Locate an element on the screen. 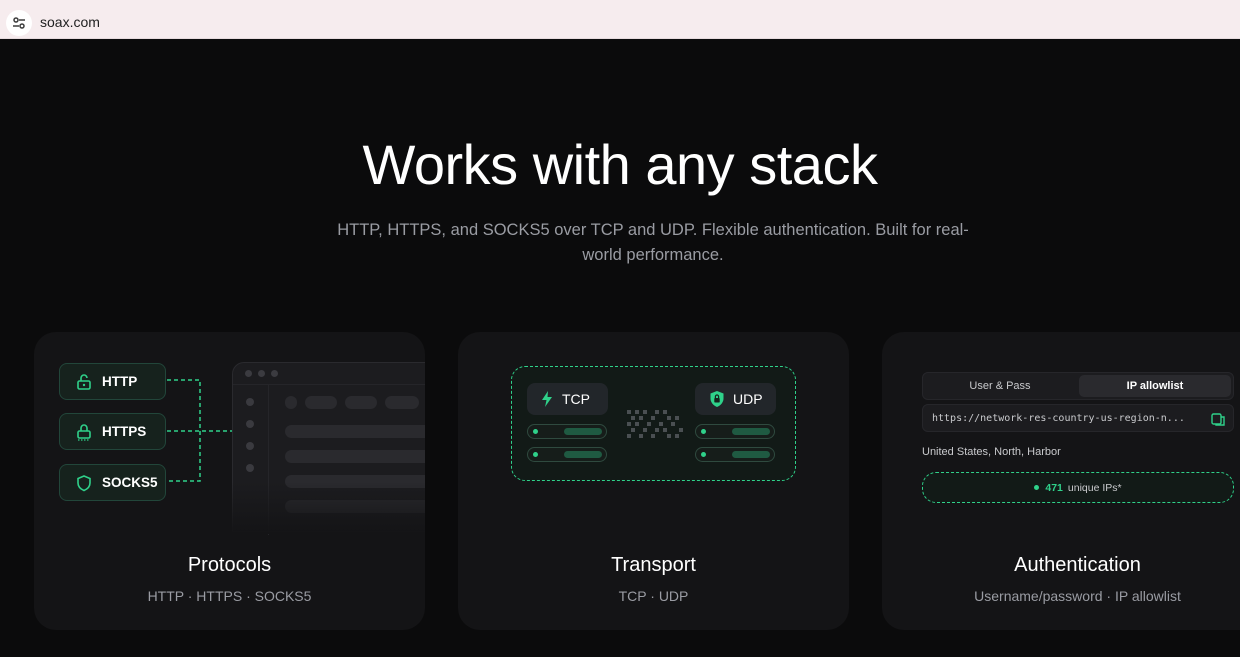 This screenshot has width=1240, height=657. lock-open-icon is located at coordinates (84, 382).